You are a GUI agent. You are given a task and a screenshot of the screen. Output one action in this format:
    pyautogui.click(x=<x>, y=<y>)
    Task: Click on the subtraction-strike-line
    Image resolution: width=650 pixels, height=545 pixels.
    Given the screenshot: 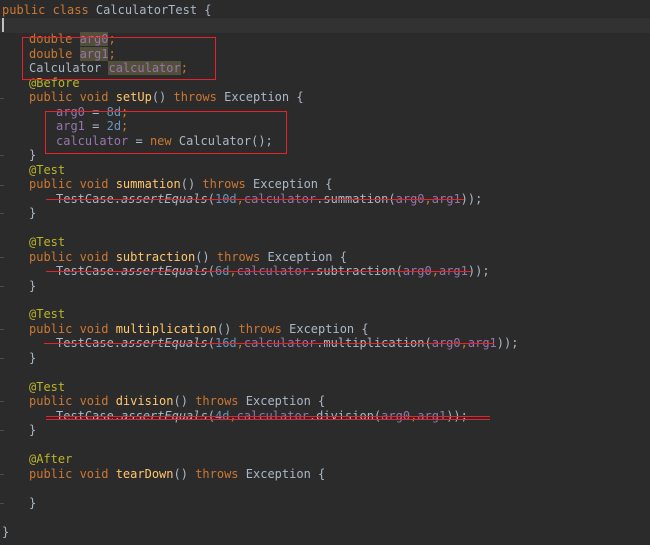 What is the action you would take?
    pyautogui.click(x=258, y=271)
    